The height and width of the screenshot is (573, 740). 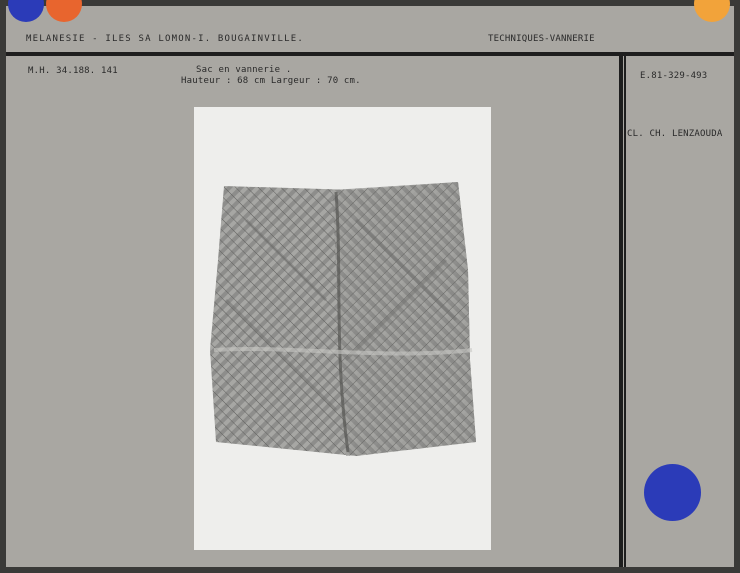 What do you see at coordinates (625, 311) in the screenshot?
I see `column-divider-second` at bounding box center [625, 311].